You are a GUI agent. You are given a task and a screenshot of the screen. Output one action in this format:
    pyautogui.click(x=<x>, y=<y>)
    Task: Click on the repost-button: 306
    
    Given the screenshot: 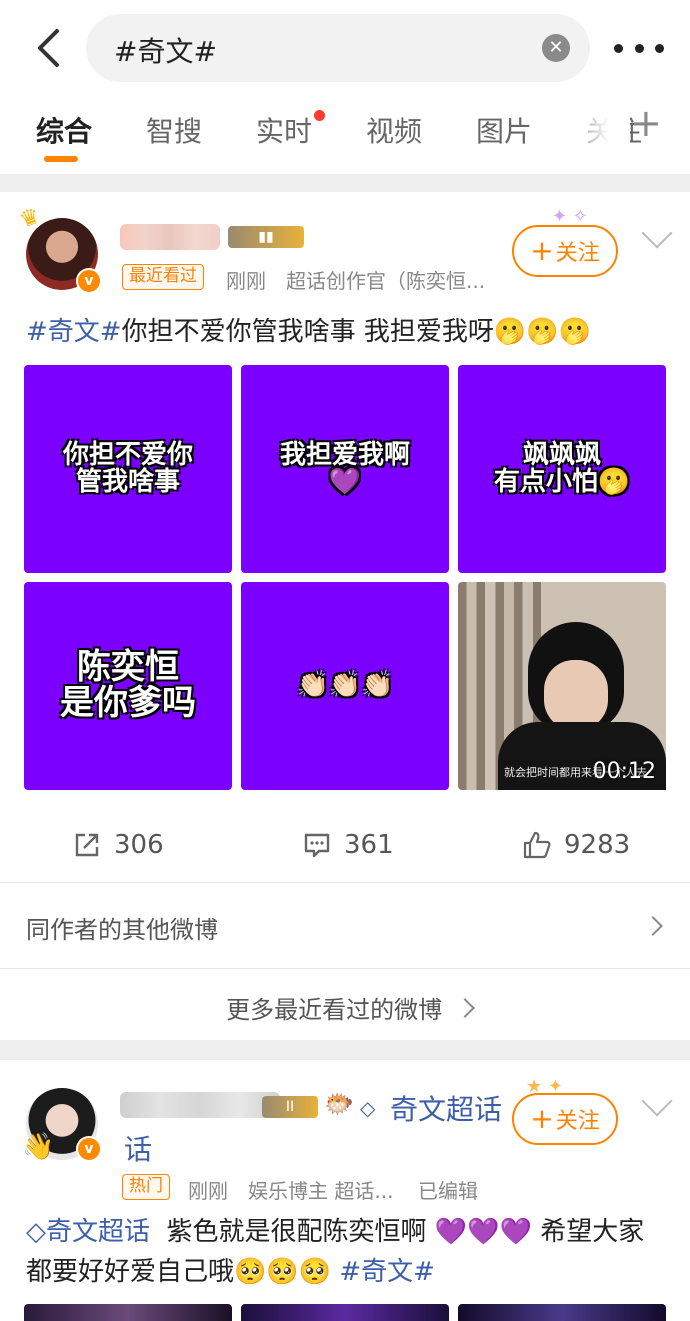 What is the action you would take?
    pyautogui.click(x=118, y=845)
    